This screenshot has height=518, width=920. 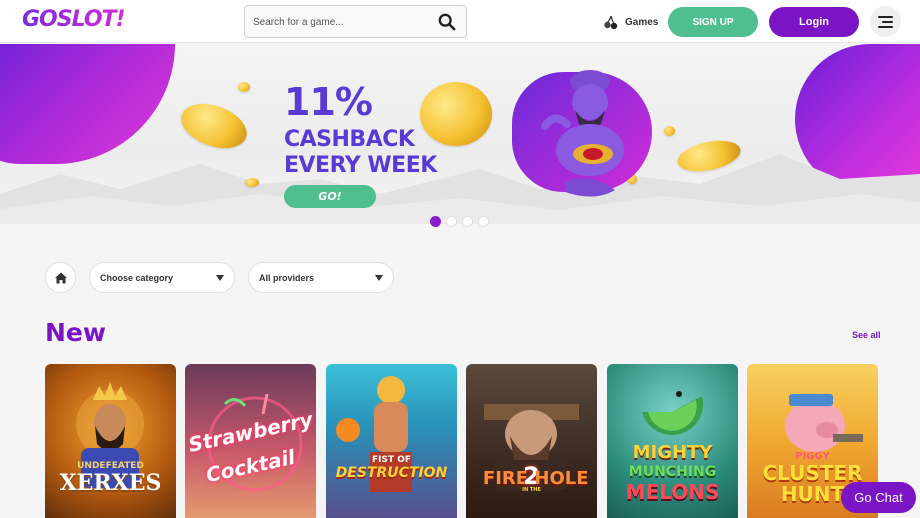 I want to click on game-title-line: DESTRUCTION, so click(x=391, y=473).